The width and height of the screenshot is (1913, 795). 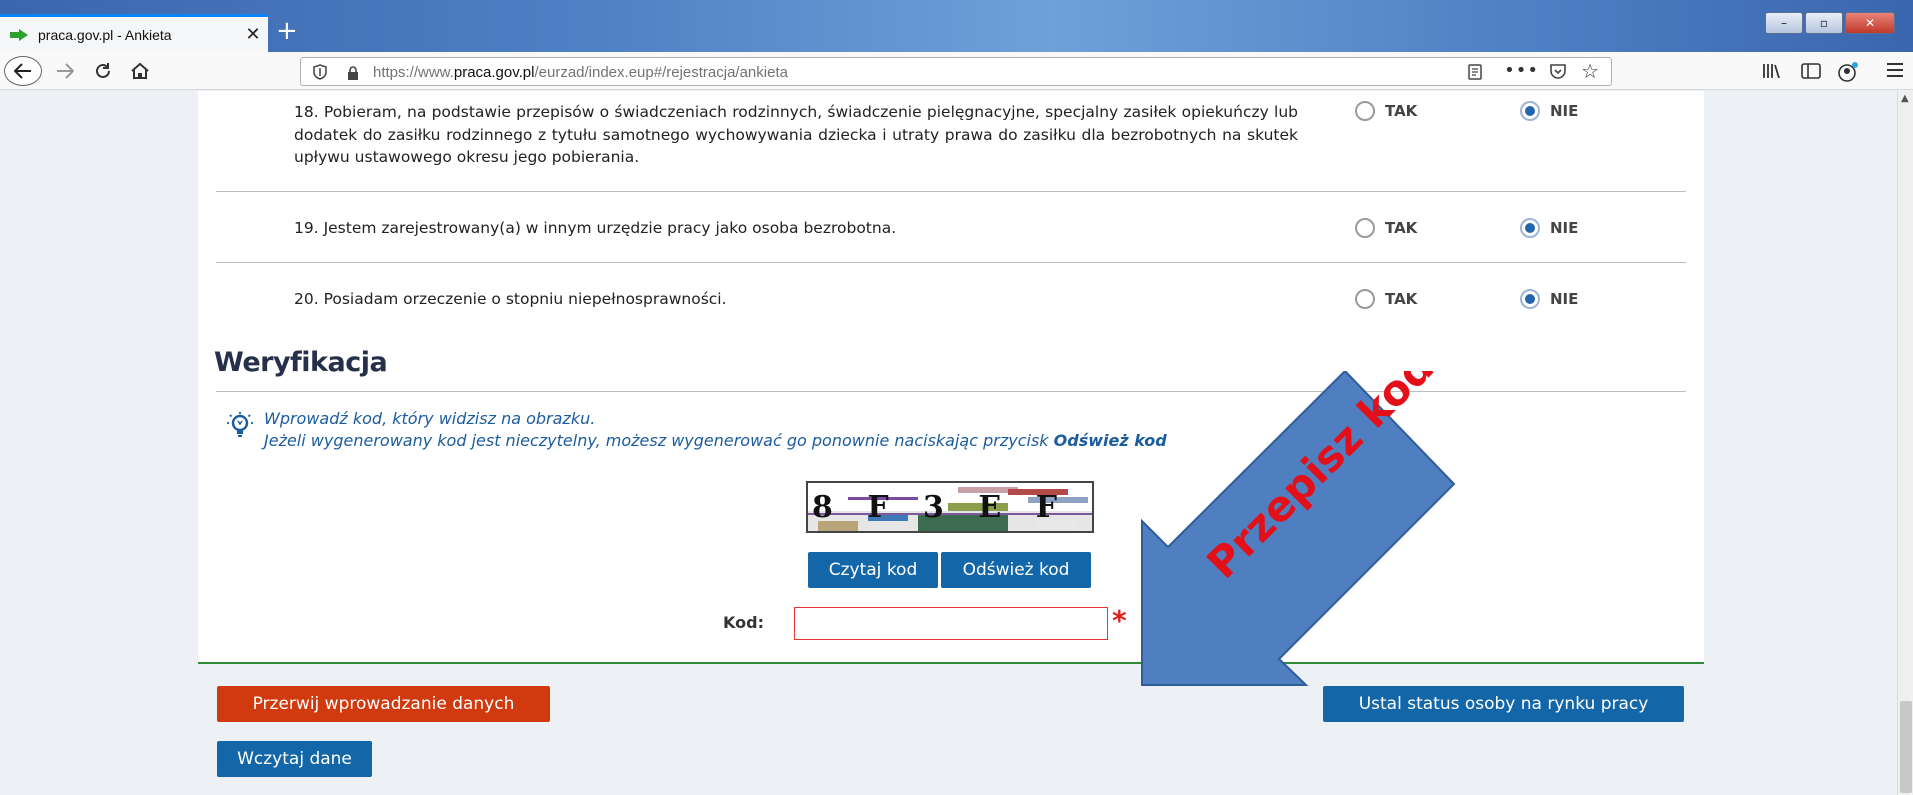 What do you see at coordinates (1895, 72) in the screenshot?
I see `hamburger-menu-icon` at bounding box center [1895, 72].